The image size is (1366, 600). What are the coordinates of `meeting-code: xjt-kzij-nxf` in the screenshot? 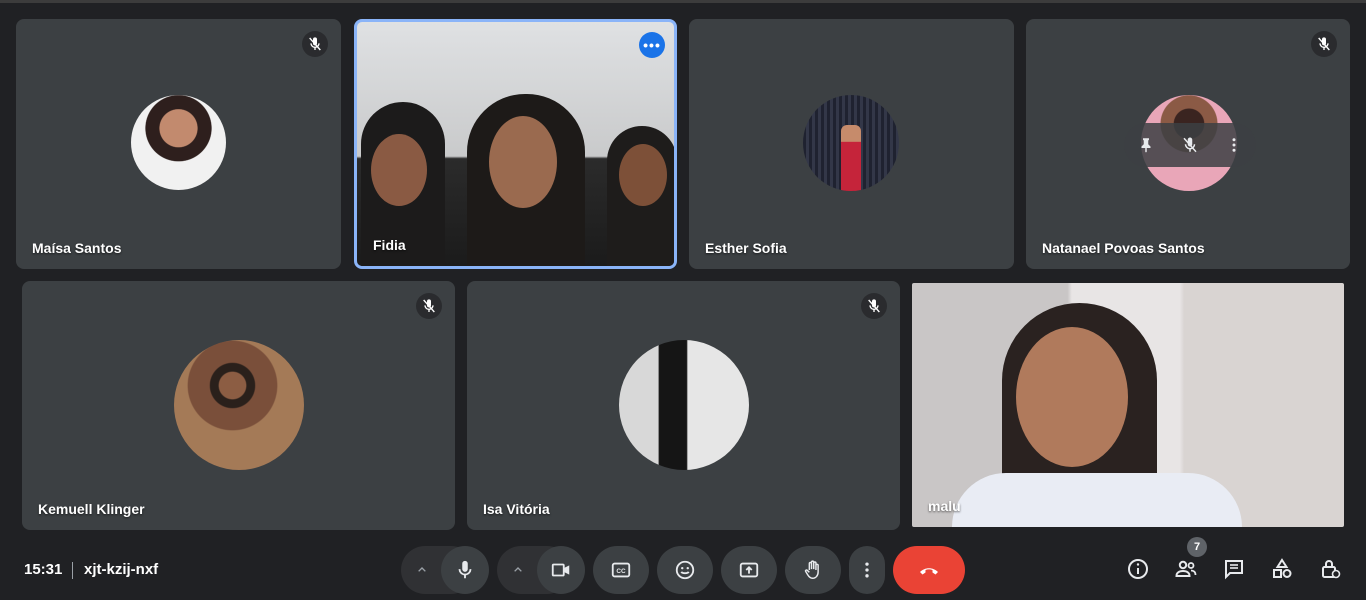 It's located at (121, 569).